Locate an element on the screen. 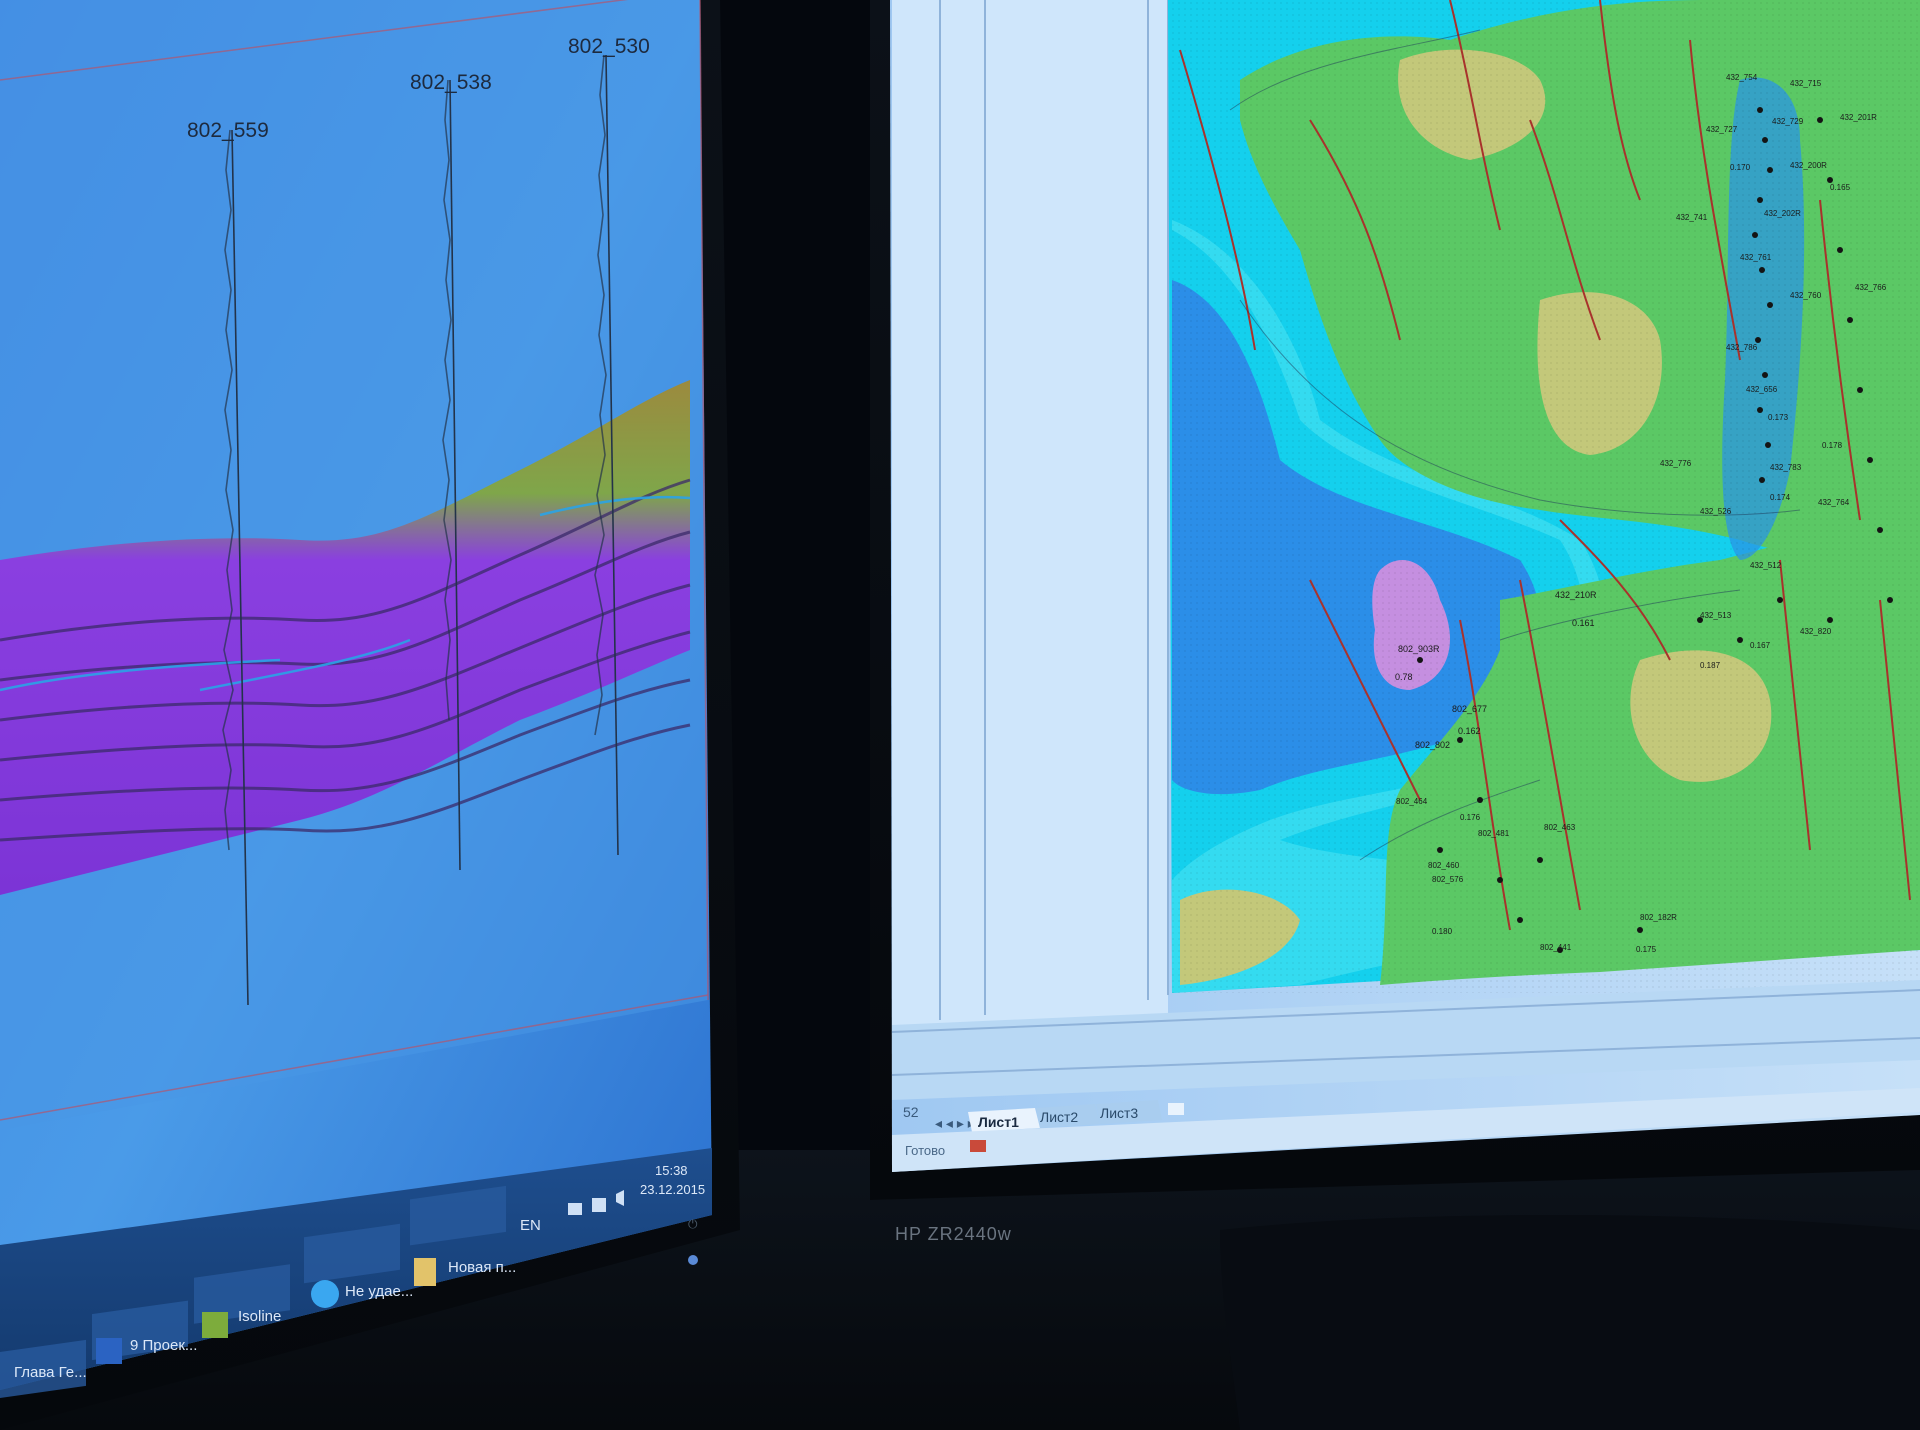 The image size is (1920, 1430). svg-text: 432_764 is located at coordinates (1834, 502).